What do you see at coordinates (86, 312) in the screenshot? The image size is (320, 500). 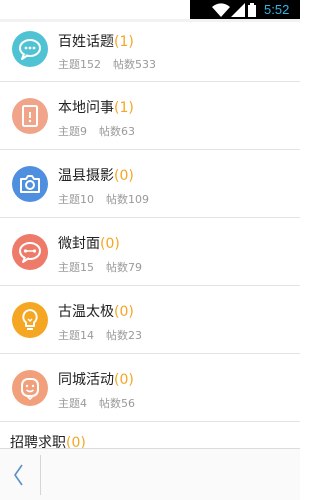 I see `forum-name: 古温太极` at bounding box center [86, 312].